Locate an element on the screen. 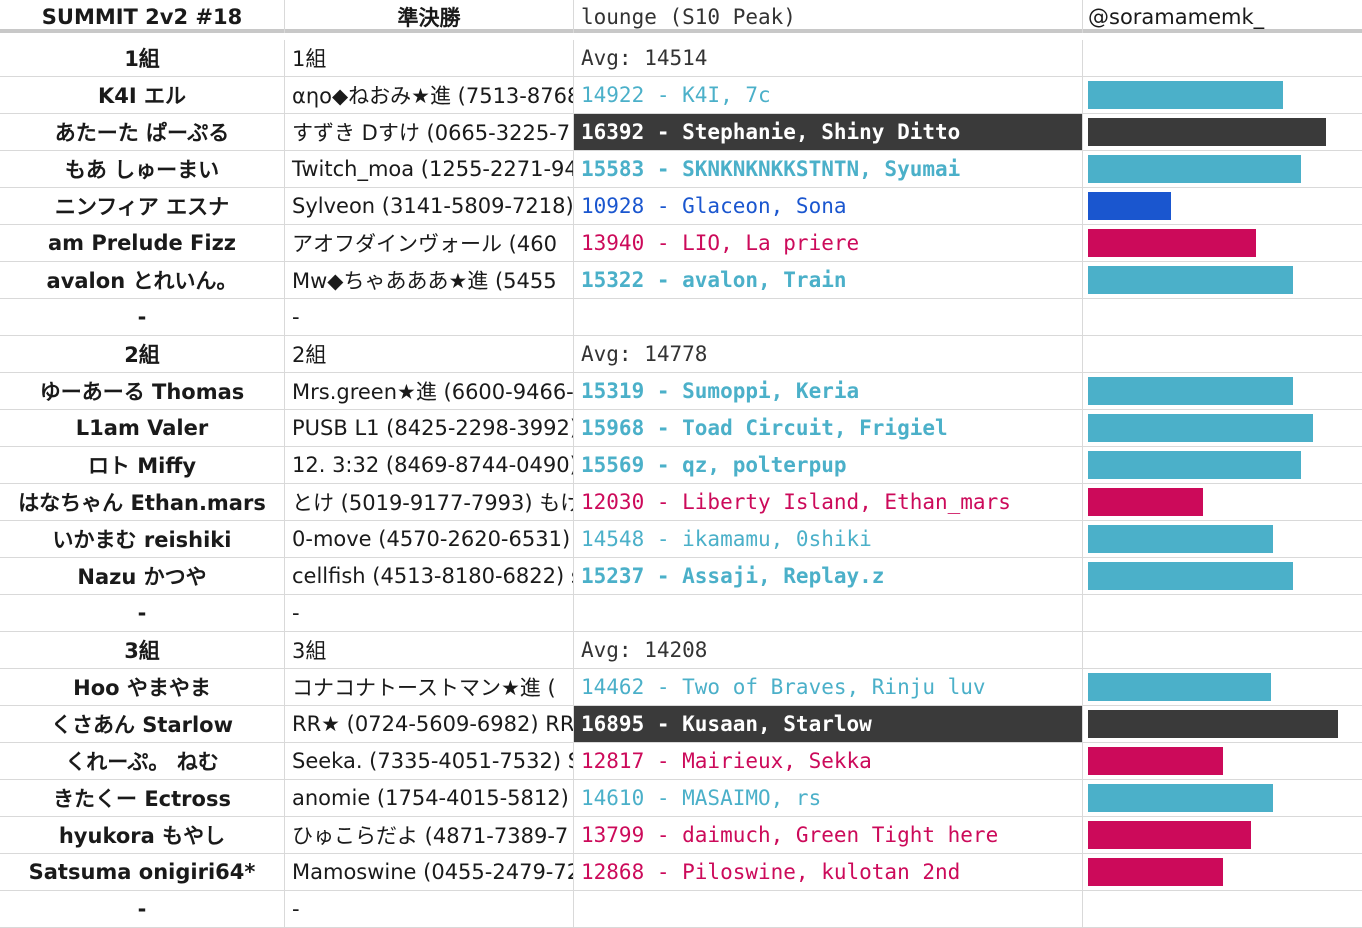 This screenshot has width=1362, height=928. lounge-score-cell: 12868 - Piloswine, kulotan 2nd is located at coordinates (828, 872).